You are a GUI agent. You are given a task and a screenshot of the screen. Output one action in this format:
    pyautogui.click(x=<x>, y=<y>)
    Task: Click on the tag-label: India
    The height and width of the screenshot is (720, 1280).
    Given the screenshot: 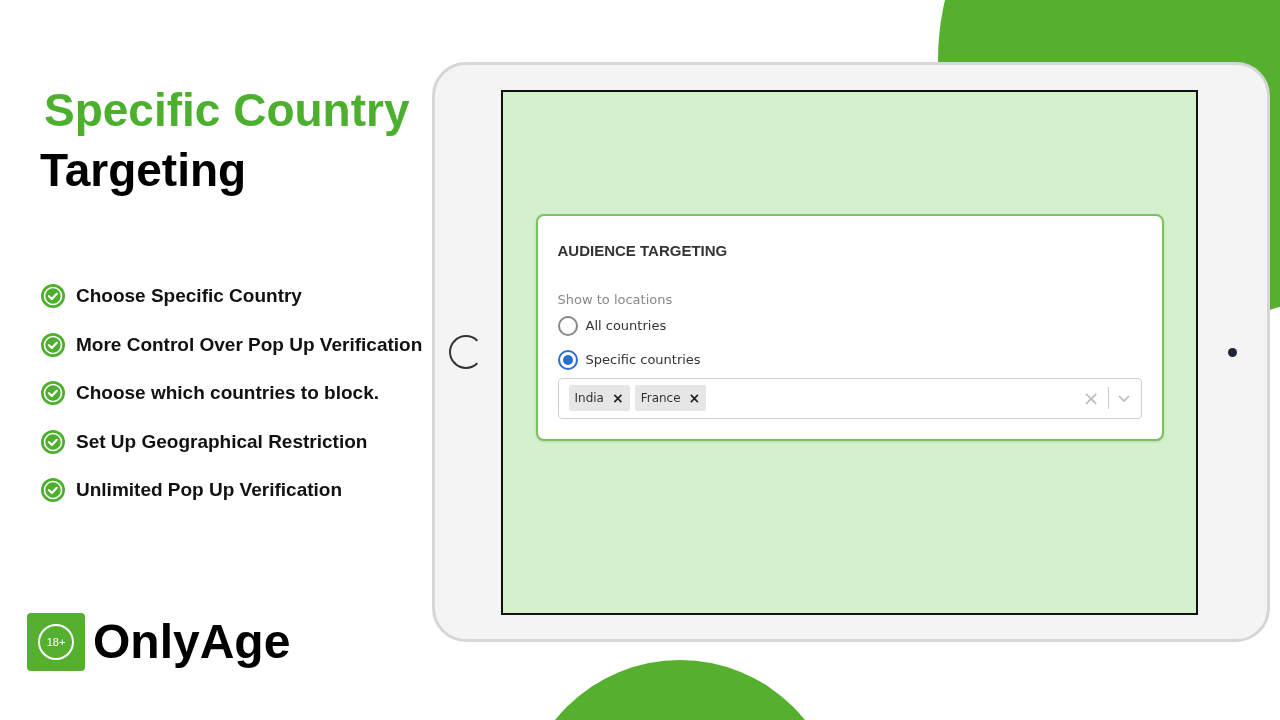 What is the action you would take?
    pyautogui.click(x=589, y=398)
    